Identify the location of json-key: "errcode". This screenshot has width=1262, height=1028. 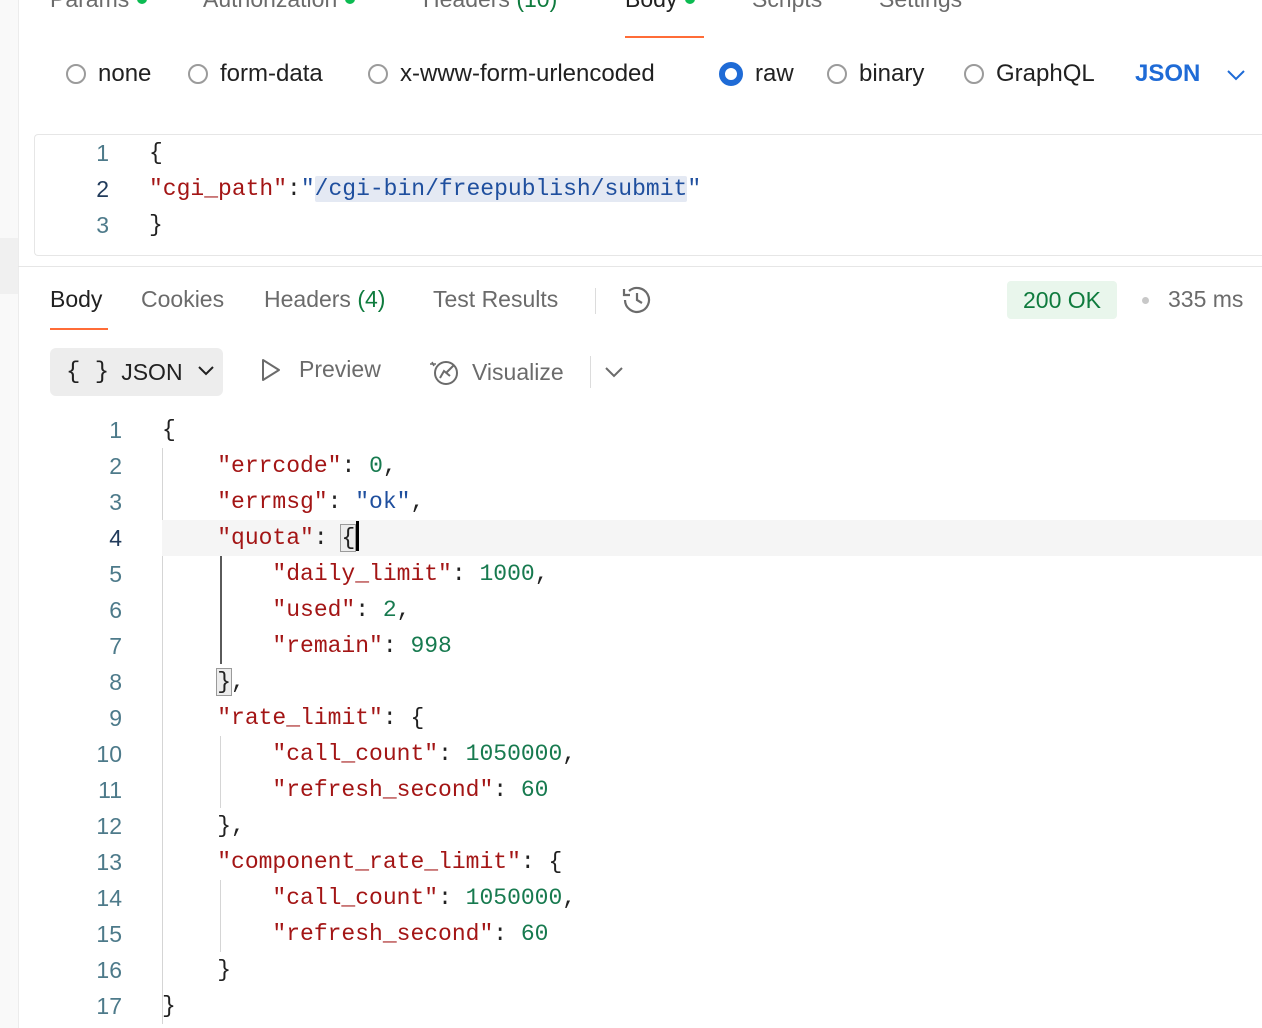
(279, 466).